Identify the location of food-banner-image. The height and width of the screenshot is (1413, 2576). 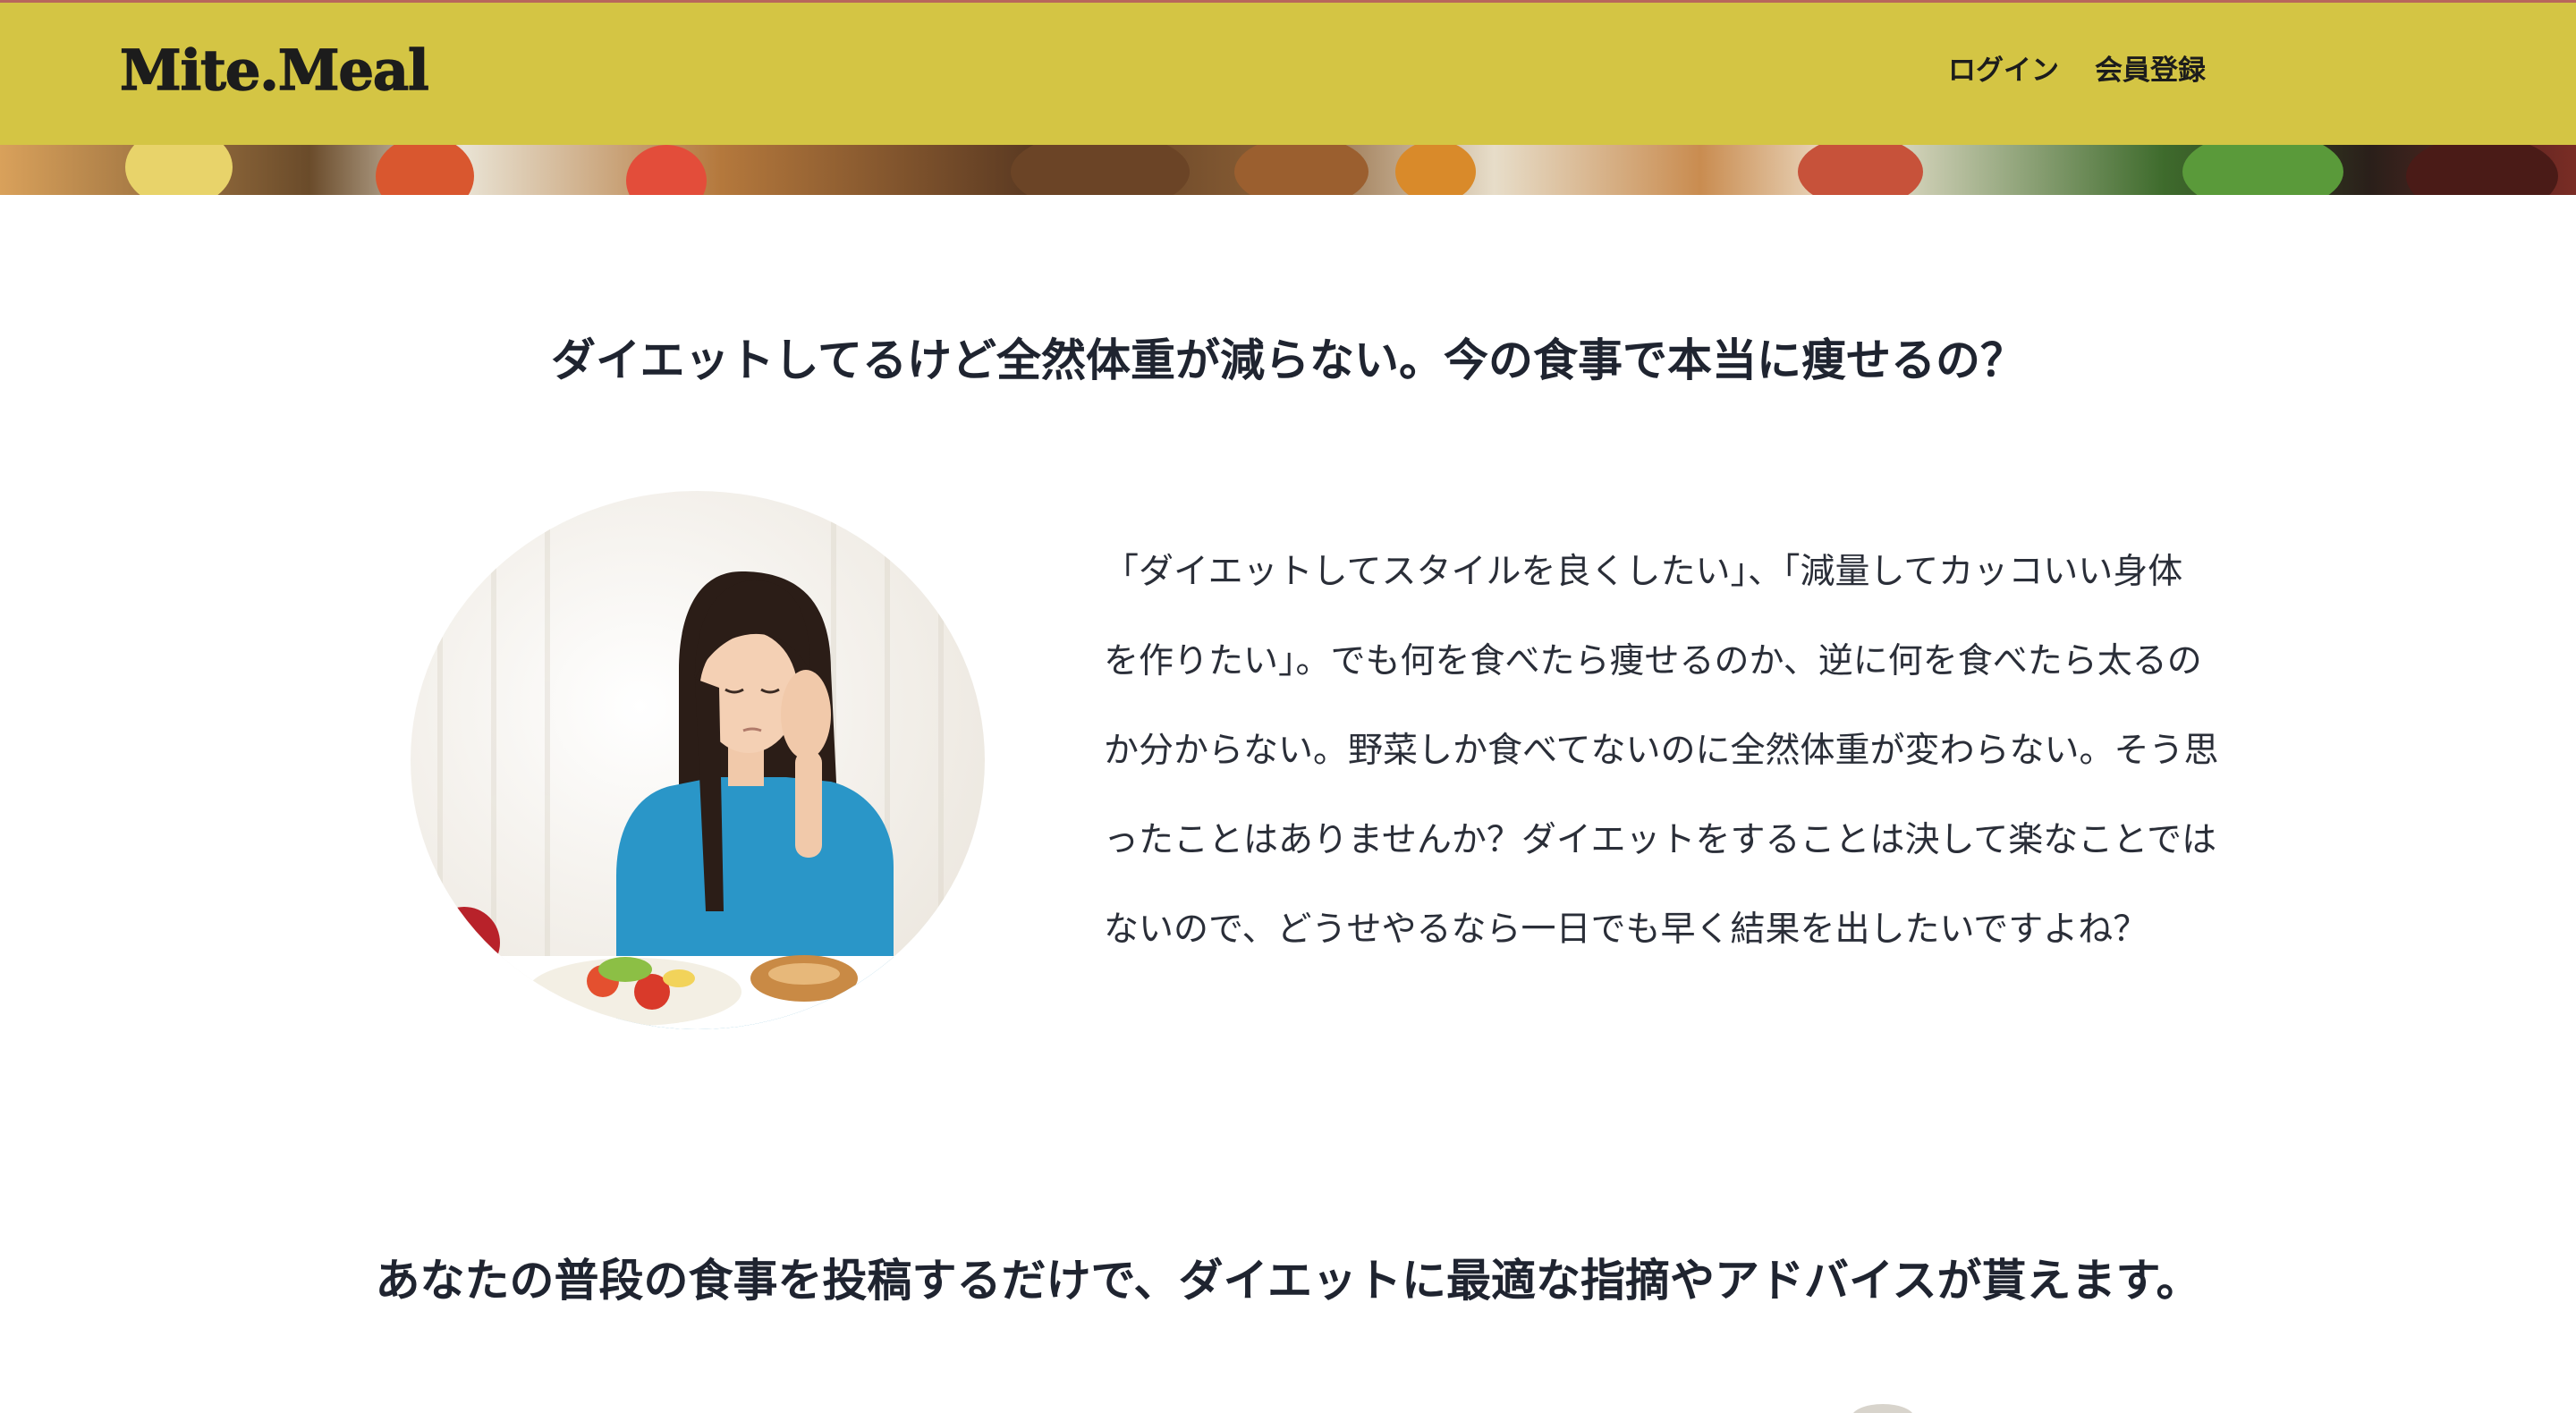
(1288, 170).